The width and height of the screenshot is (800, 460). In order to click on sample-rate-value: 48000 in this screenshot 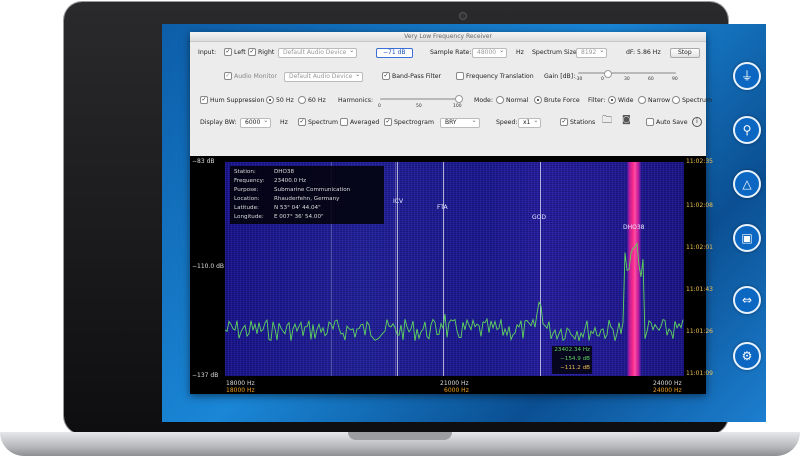, I will do `click(490, 52)`.